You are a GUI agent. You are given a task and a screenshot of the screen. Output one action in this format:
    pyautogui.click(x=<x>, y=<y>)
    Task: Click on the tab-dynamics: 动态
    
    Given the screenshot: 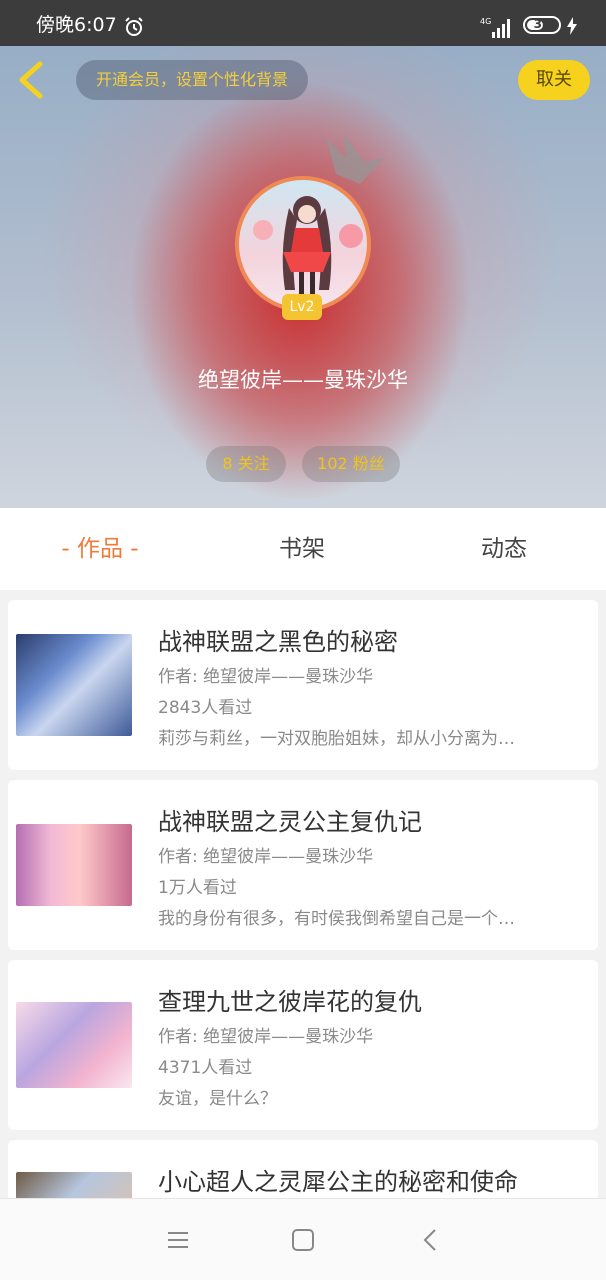 What is the action you would take?
    pyautogui.click(x=504, y=549)
    